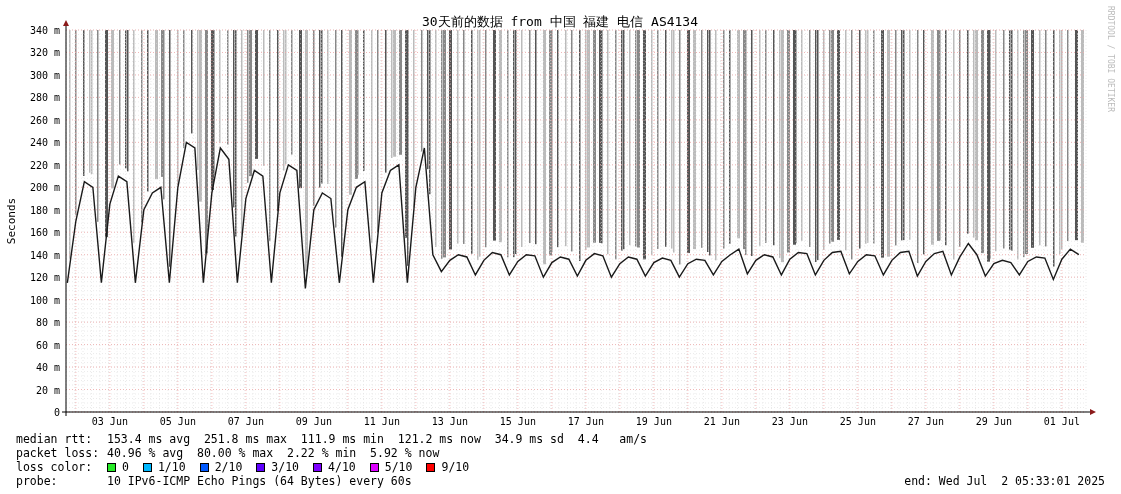 The width and height of the screenshot is (1121, 494). What do you see at coordinates (47, 390) in the screenshot?
I see `y-tick-label: 20 m` at bounding box center [47, 390].